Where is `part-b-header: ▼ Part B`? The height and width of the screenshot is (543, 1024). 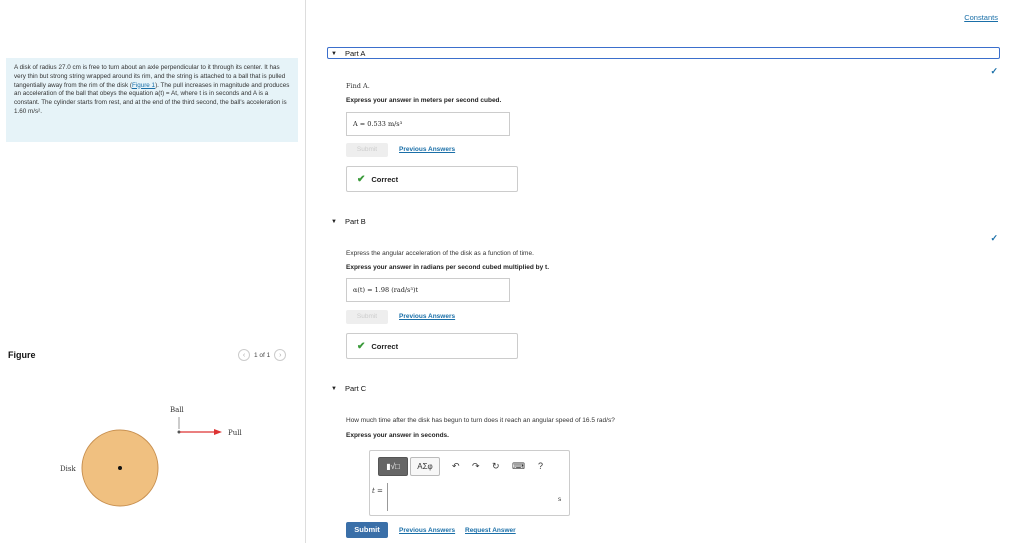
part-b-header: ▼ Part B is located at coordinates (348, 221).